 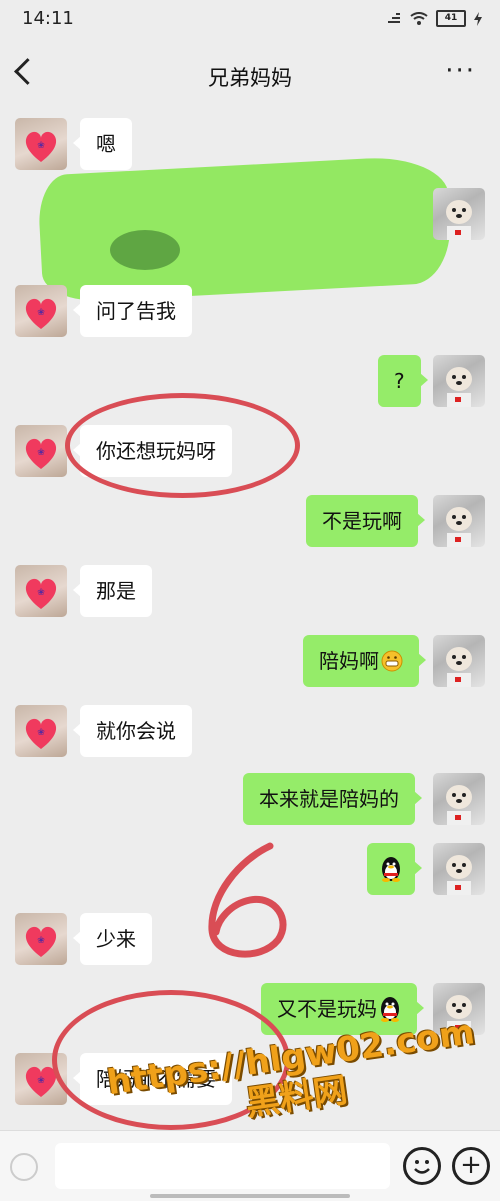 What do you see at coordinates (327, 1009) in the screenshot?
I see `message-text: 又不是玩妈` at bounding box center [327, 1009].